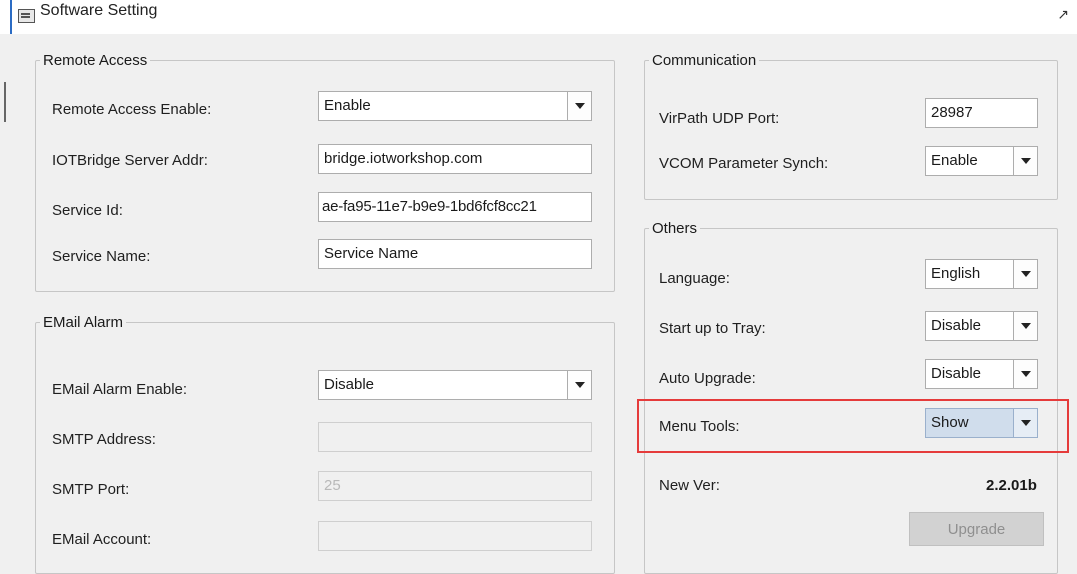 The image size is (1077, 574). Describe the element at coordinates (91, 489) in the screenshot. I see `smtp-port-label: SMTP Port:` at that location.